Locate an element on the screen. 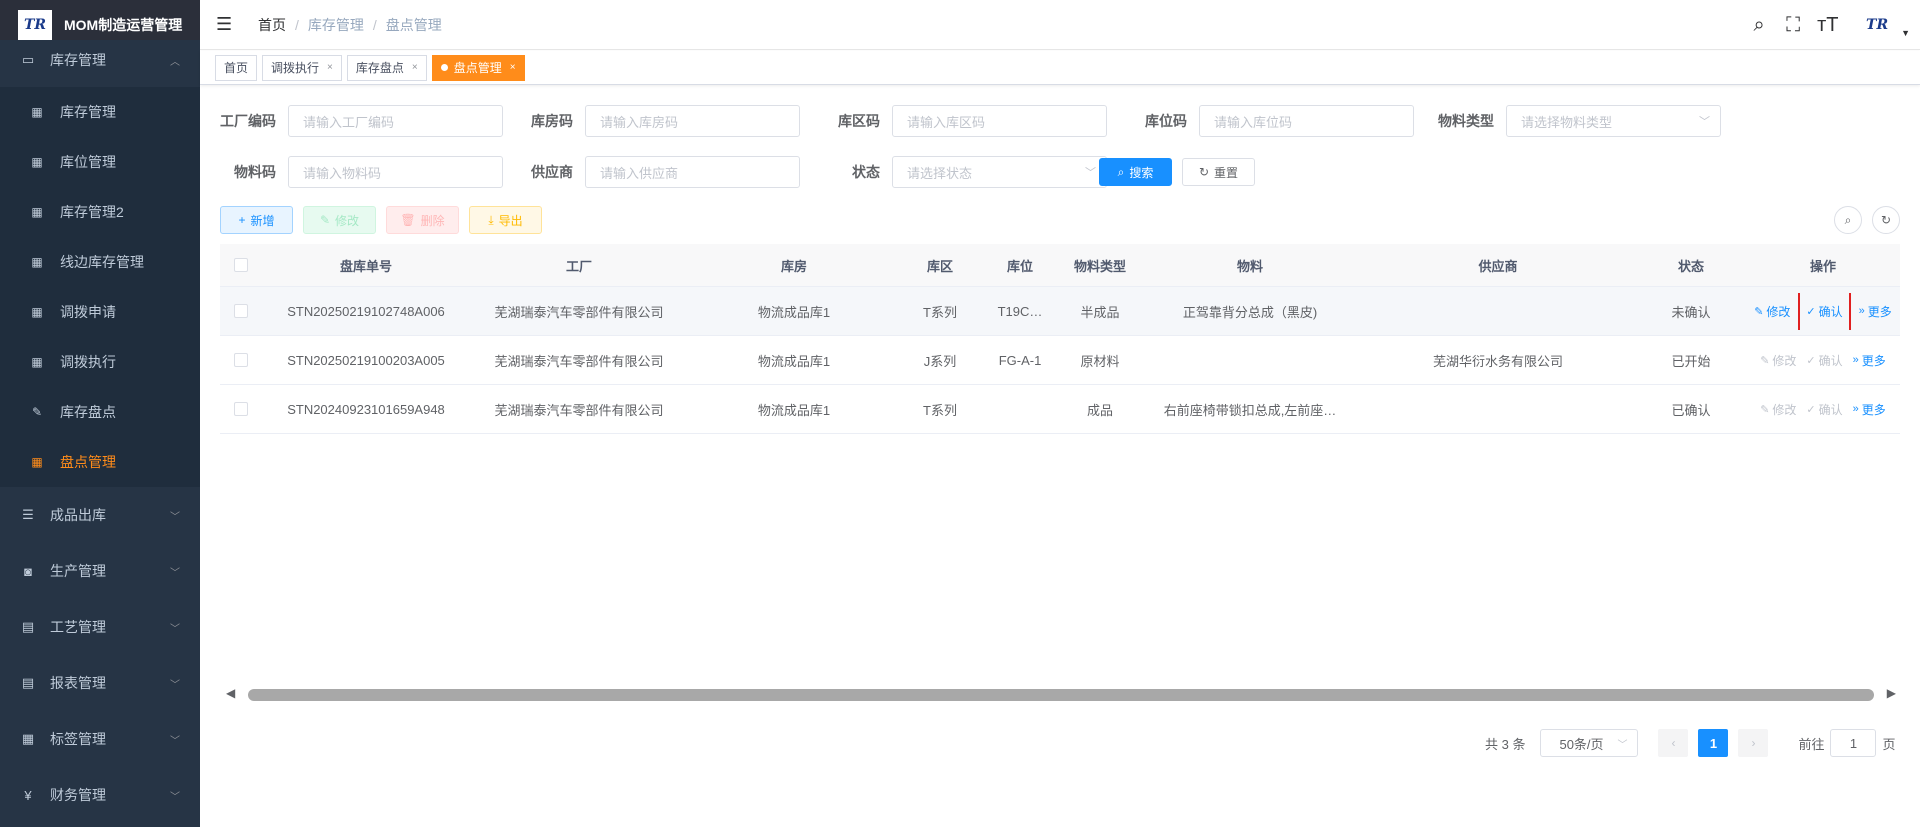 The height and width of the screenshot is (827, 1920). chevron-left-icon: ‹ is located at coordinates (1673, 743).